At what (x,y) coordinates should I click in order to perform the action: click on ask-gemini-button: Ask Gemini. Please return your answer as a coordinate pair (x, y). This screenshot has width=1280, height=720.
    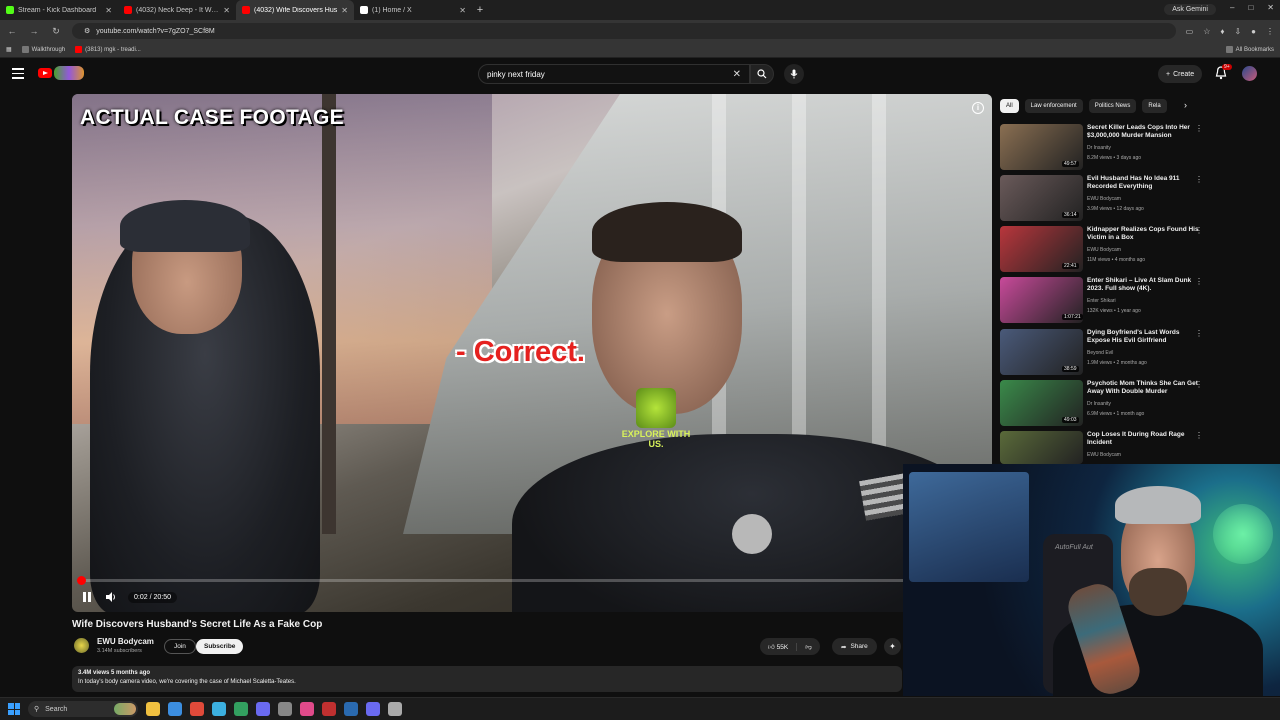
    Looking at the image, I should click on (1190, 9).